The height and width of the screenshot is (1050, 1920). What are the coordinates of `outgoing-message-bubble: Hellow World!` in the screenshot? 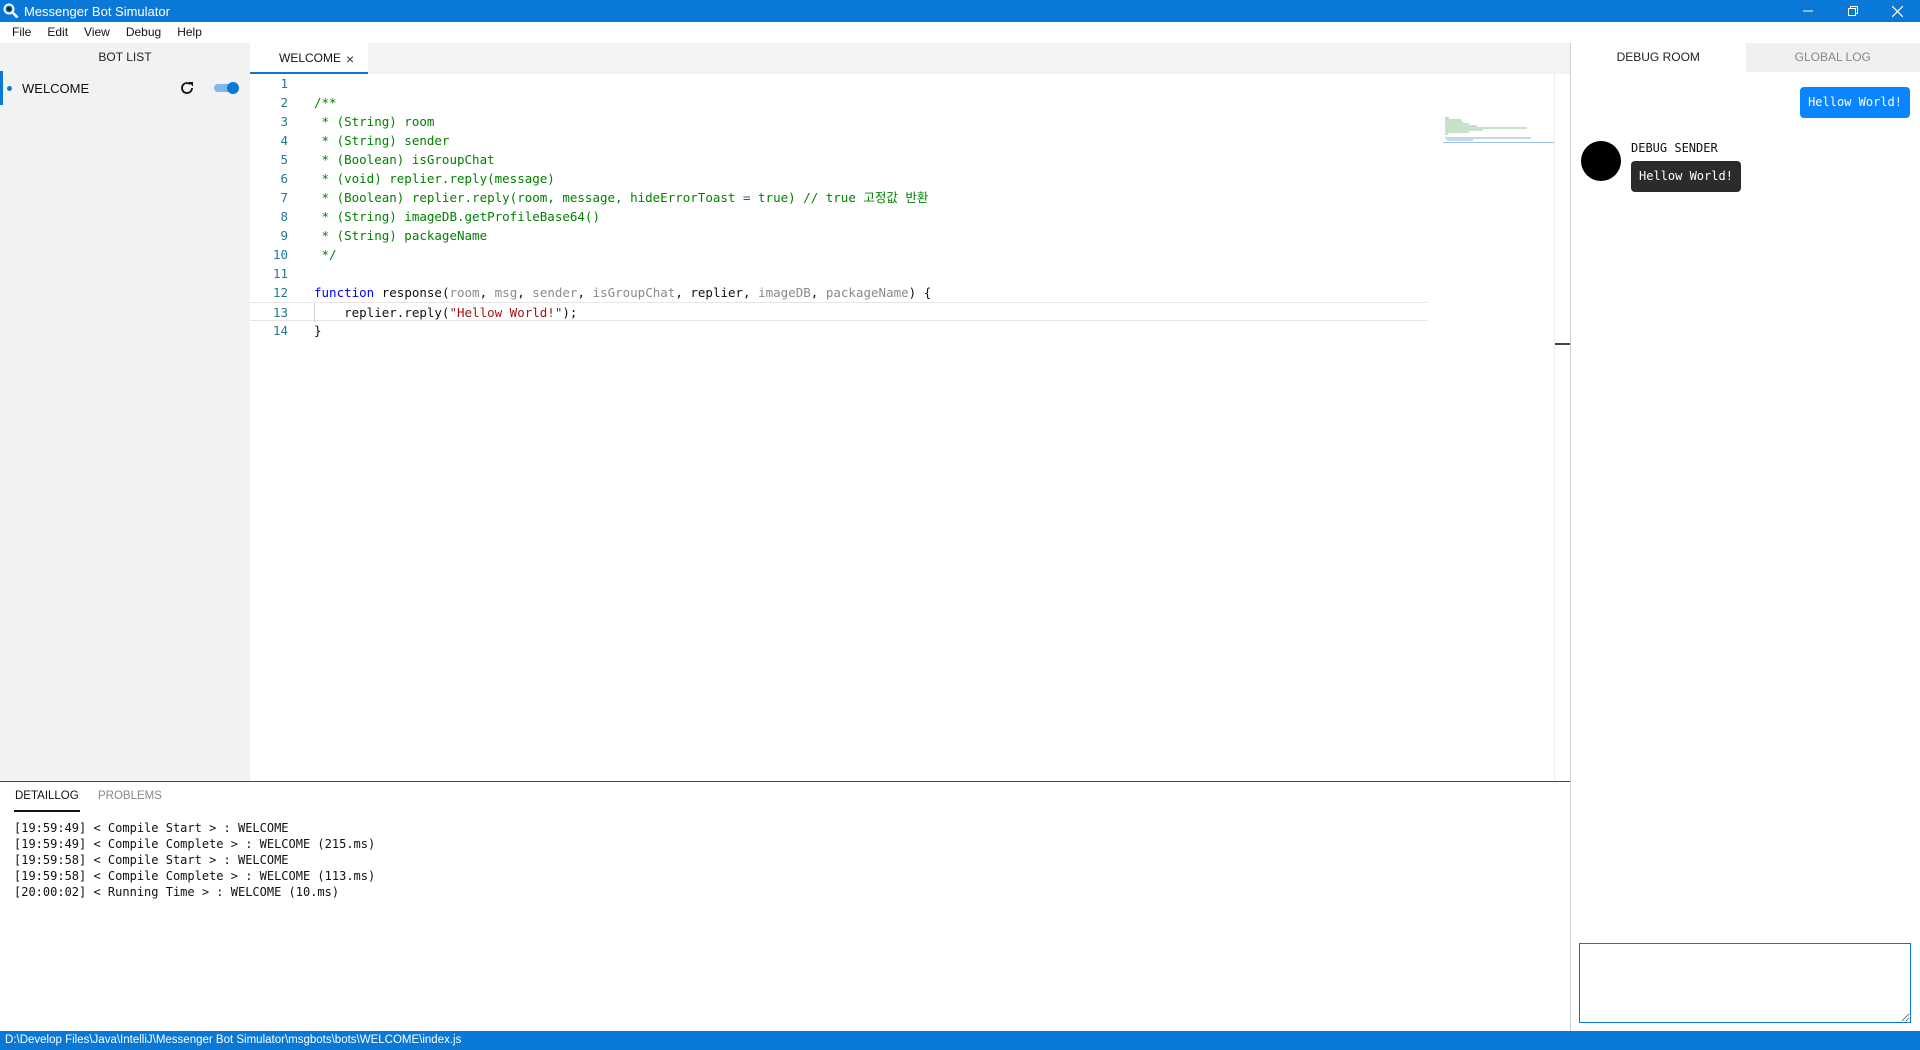 It's located at (1855, 102).